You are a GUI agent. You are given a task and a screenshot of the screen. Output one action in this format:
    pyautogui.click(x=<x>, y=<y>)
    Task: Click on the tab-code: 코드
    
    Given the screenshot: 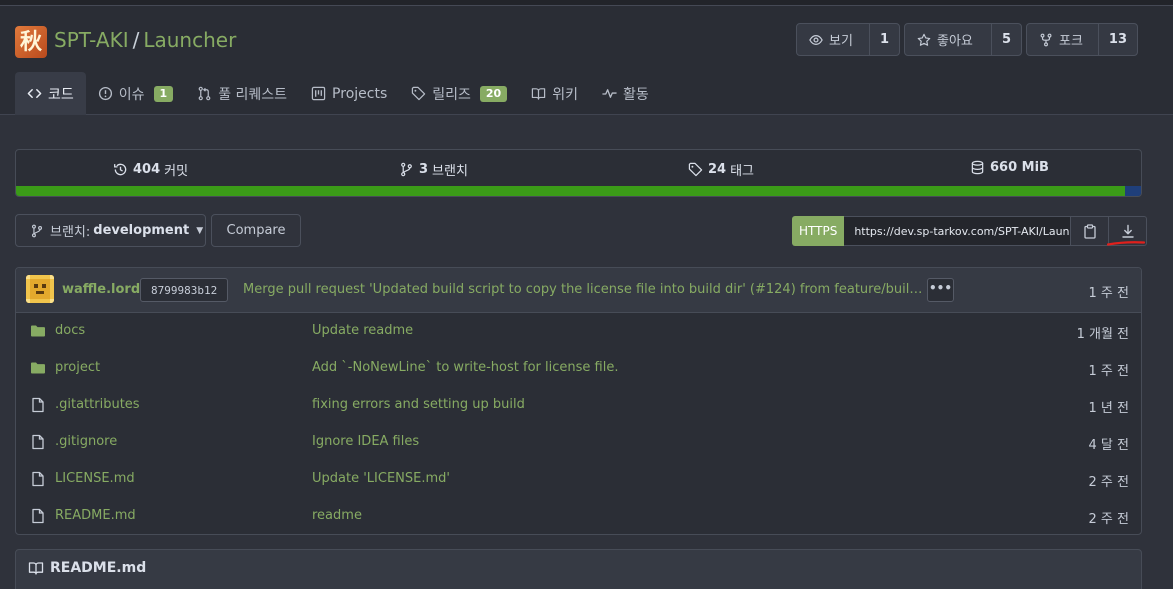 What is the action you would take?
    pyautogui.click(x=50, y=93)
    